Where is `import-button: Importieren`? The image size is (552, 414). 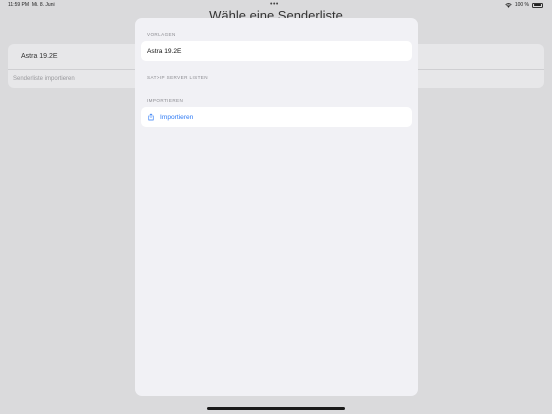 import-button: Importieren is located at coordinates (276, 117).